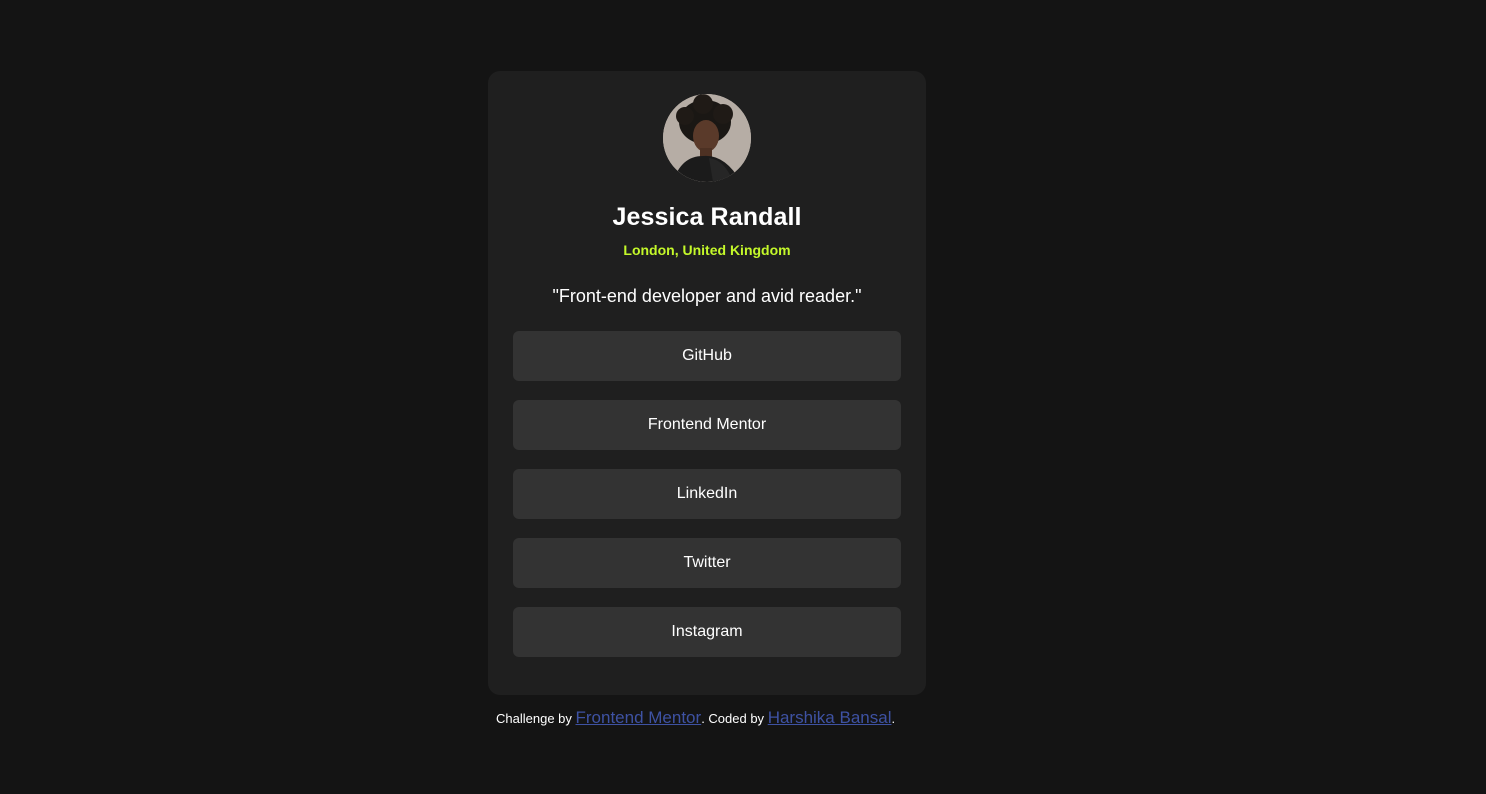  What do you see at coordinates (536, 718) in the screenshot?
I see `attribution-prefix: Challenge by` at bounding box center [536, 718].